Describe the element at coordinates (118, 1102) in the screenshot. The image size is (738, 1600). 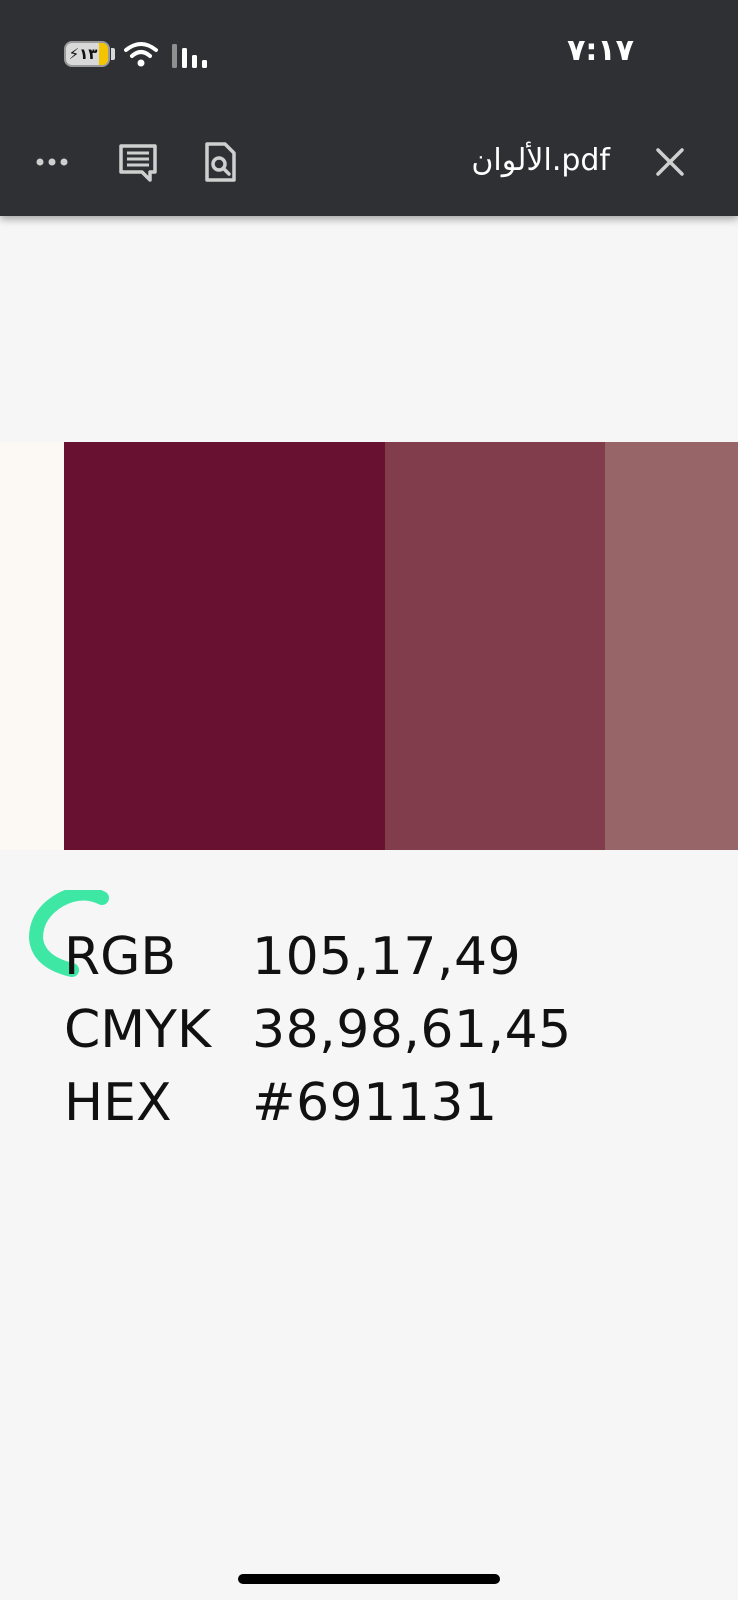
I see `hex-label: HEX` at that location.